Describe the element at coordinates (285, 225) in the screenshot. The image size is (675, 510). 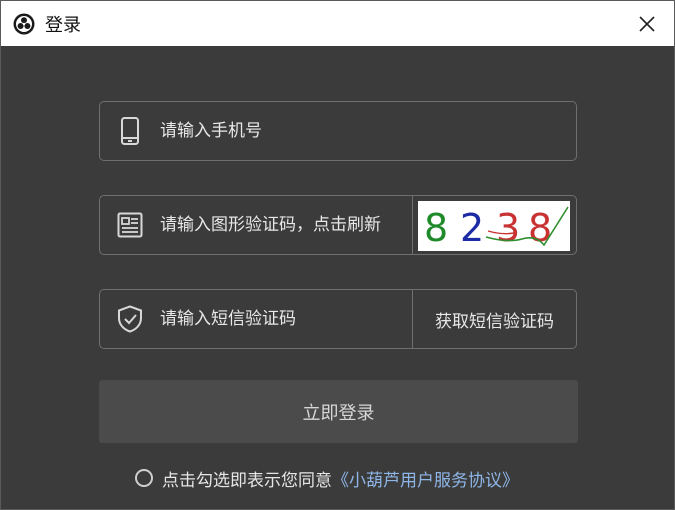
I see `image-captcha-input` at that location.